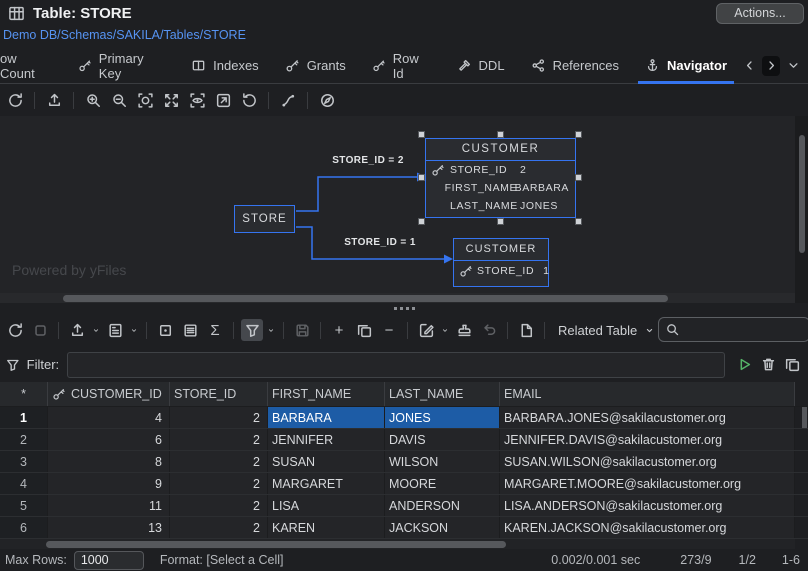  What do you see at coordinates (121, 65) in the screenshot?
I see `tab-primary-key: Primary Key` at bounding box center [121, 65].